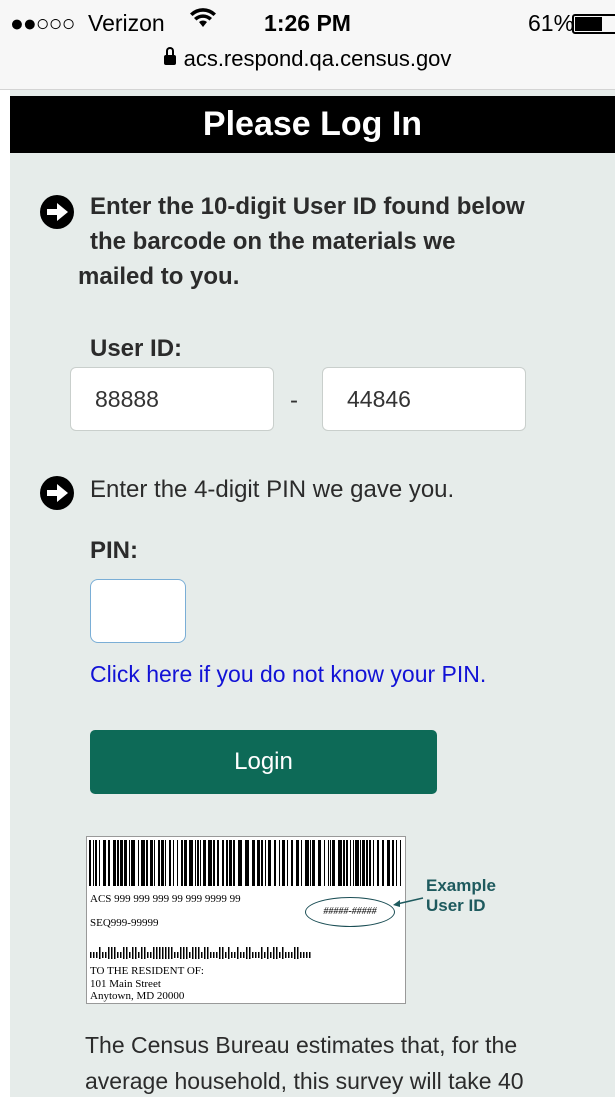  I want to click on user-id-part1-input, so click(172, 399).